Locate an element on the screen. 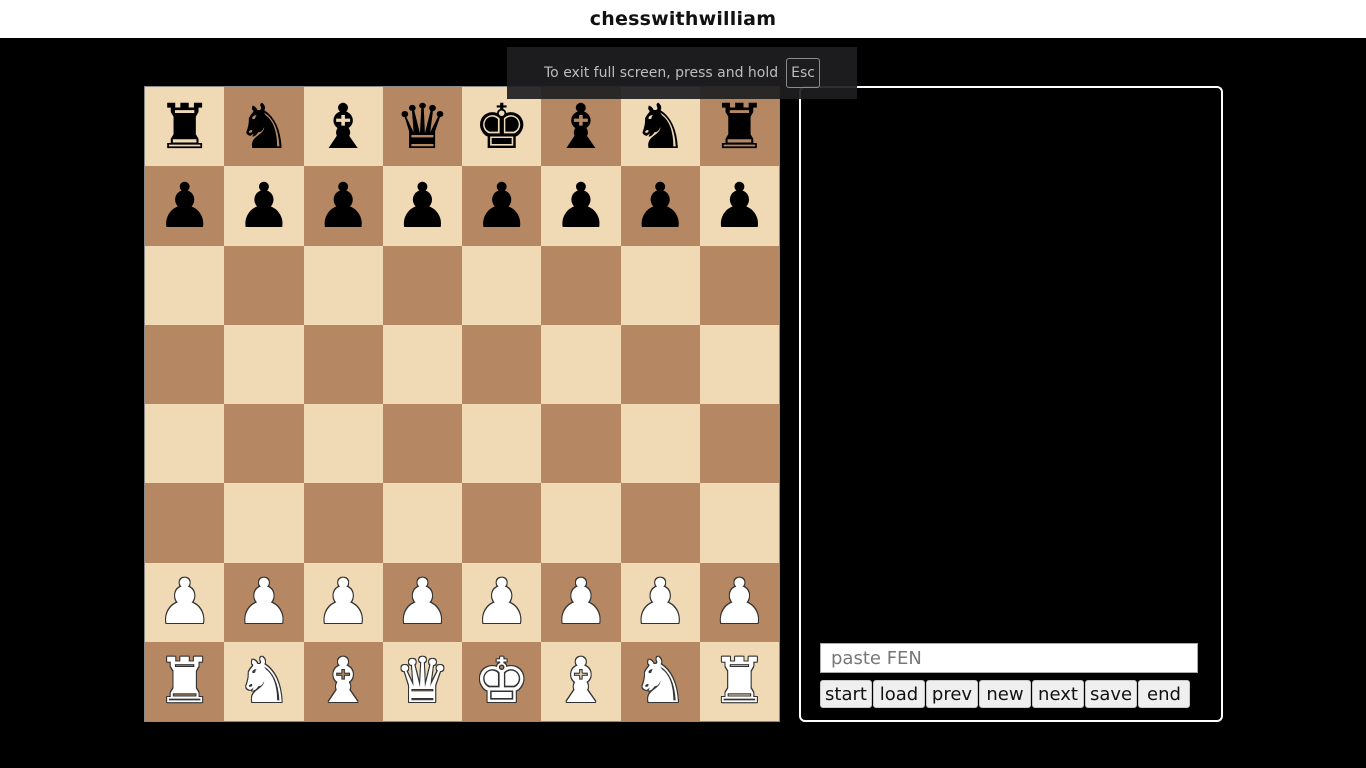 The height and width of the screenshot is (768, 1366). save-button: save is located at coordinates (1111, 694).